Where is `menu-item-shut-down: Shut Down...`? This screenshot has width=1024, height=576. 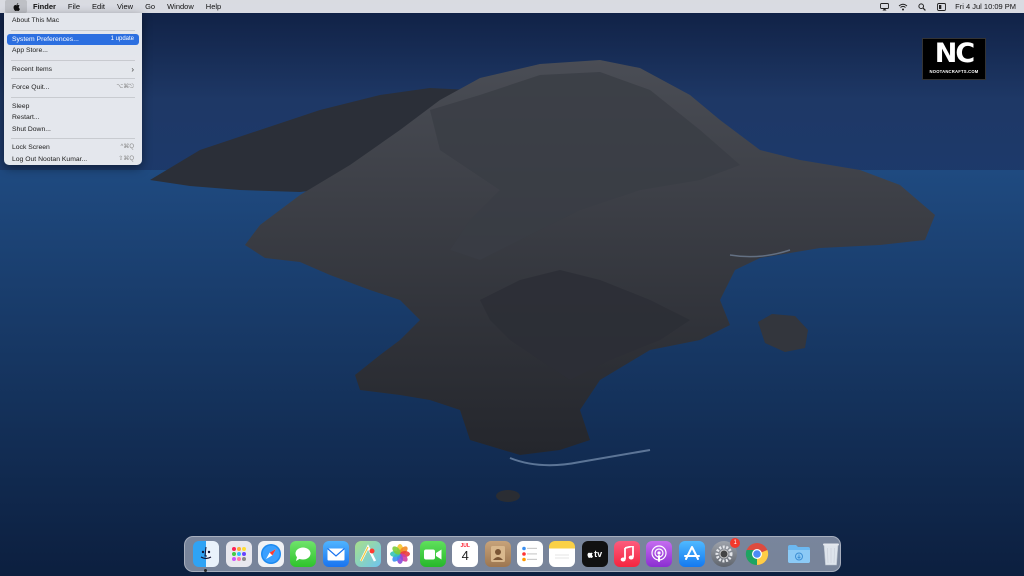
menu-item-shut-down: Shut Down... is located at coordinates (73, 130).